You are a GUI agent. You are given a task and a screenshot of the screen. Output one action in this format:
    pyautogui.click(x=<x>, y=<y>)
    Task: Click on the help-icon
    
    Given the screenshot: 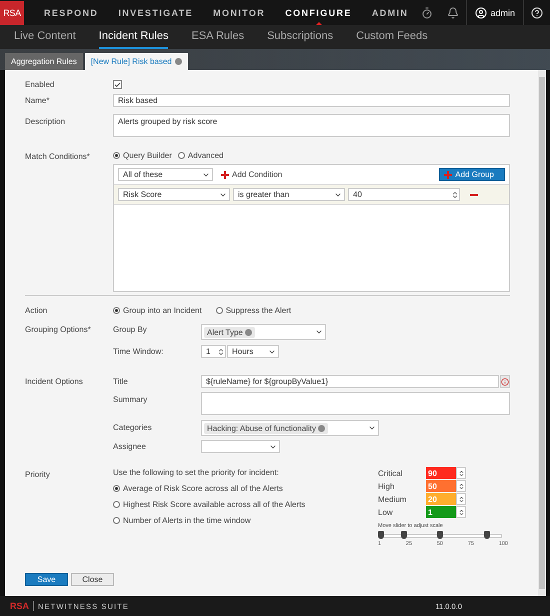 What is the action you would take?
    pyautogui.click(x=537, y=12)
    